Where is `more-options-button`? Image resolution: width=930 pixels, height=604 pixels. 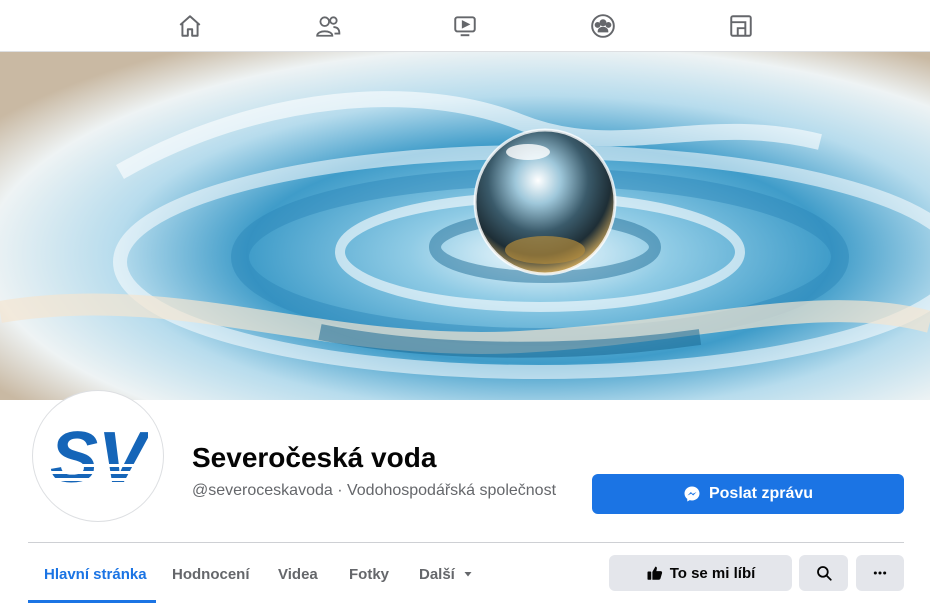 more-options-button is located at coordinates (880, 573).